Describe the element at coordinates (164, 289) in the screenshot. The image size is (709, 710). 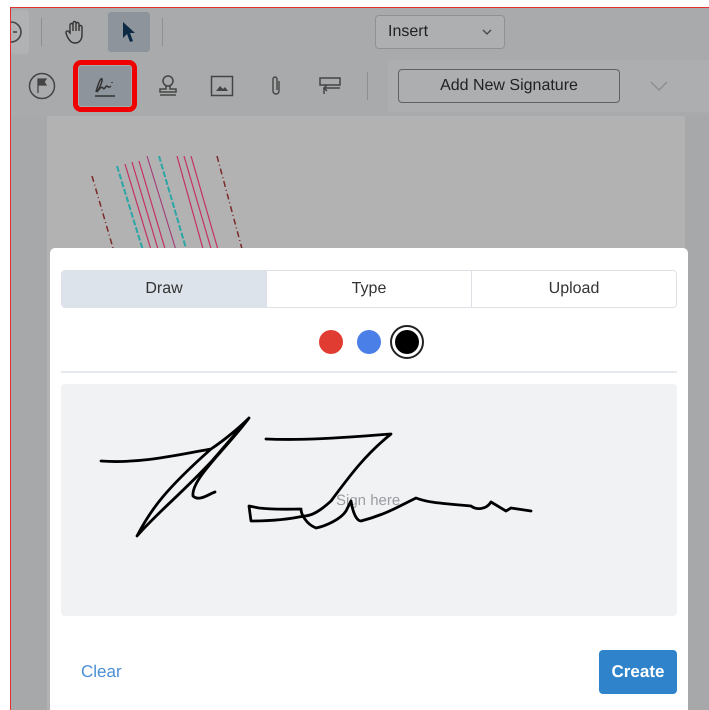
I see `signature-tab: Draw` at that location.